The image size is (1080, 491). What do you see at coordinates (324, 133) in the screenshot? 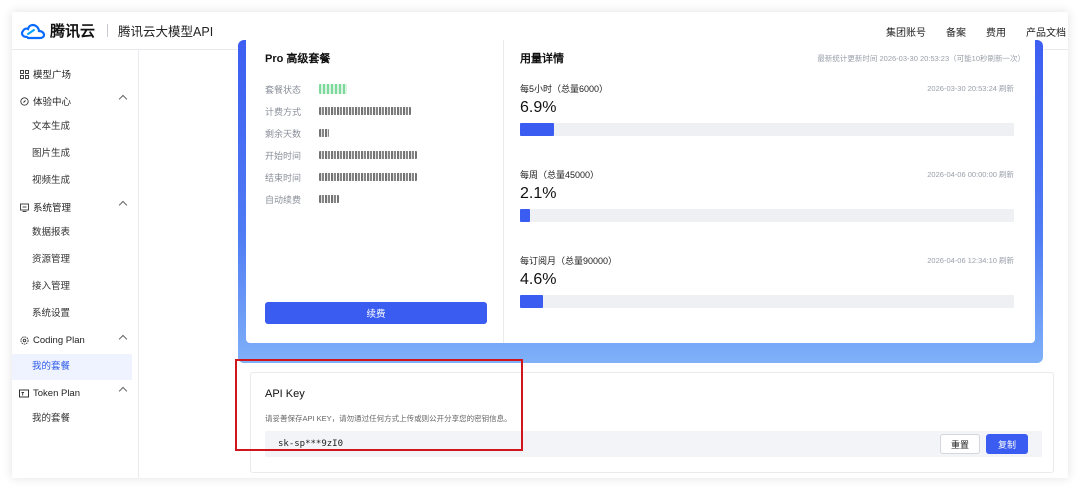
I see `remaining-value-redacted` at bounding box center [324, 133].